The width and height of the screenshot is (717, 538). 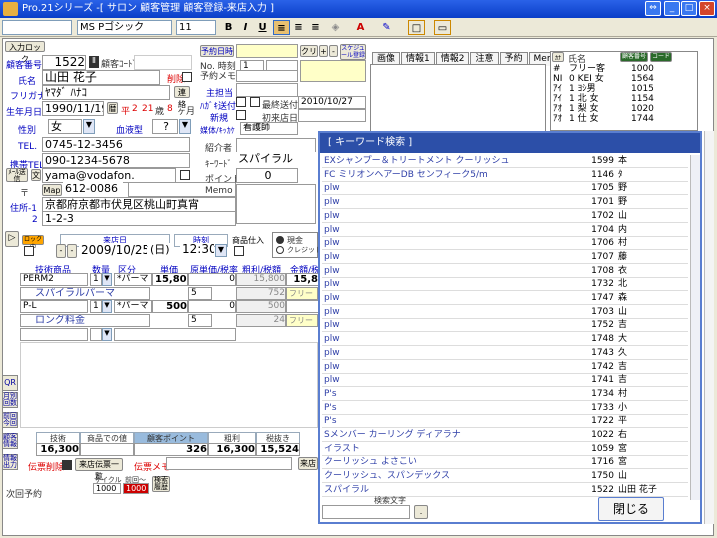 What do you see at coordinates (661, 57) in the screenshot?
I see `sort-by-code-button: コード` at bounding box center [661, 57].